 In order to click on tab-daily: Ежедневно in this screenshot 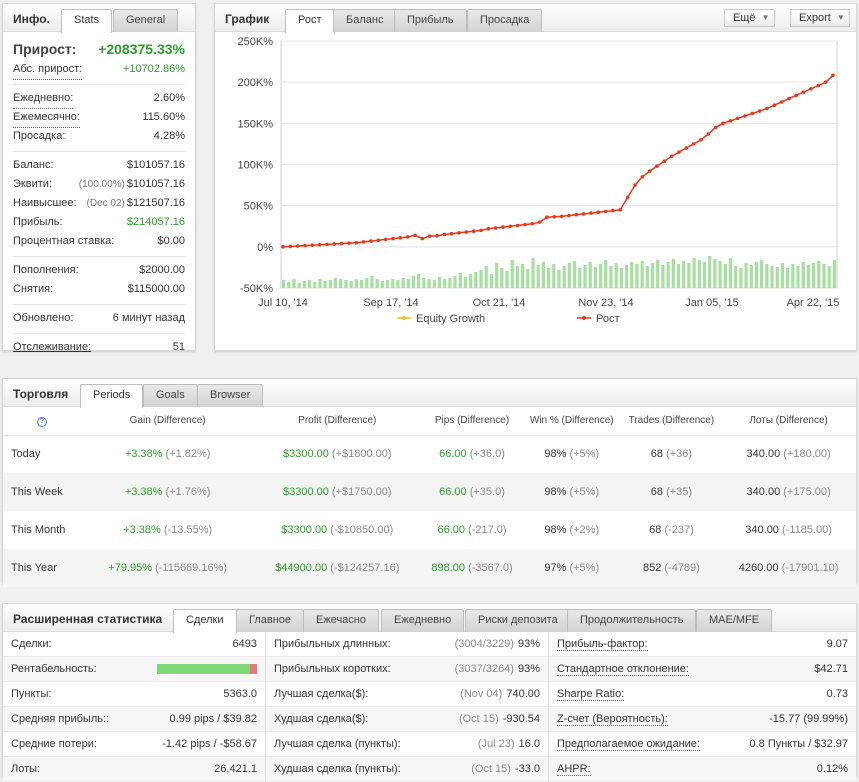, I will do `click(423, 620)`.